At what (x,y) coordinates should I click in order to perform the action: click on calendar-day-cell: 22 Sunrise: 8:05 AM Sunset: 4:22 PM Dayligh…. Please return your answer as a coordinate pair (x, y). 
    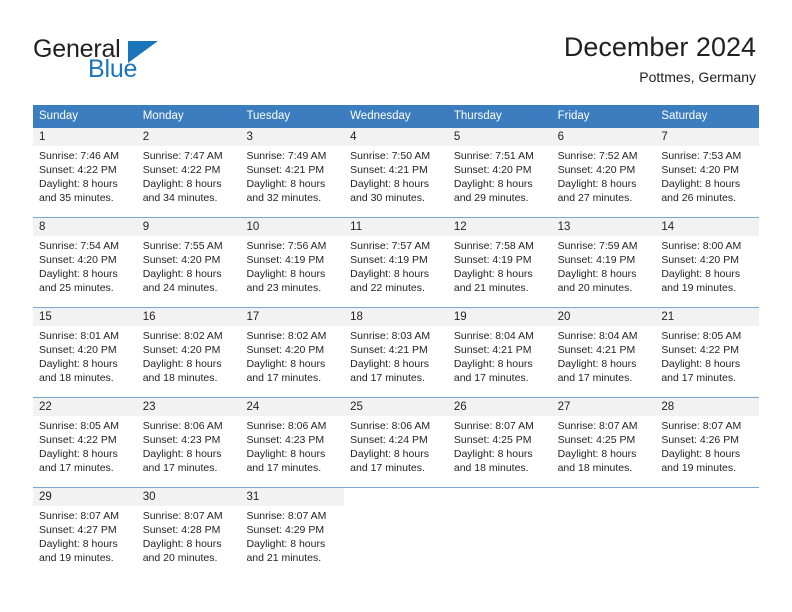
    Looking at the image, I should click on (85, 442).